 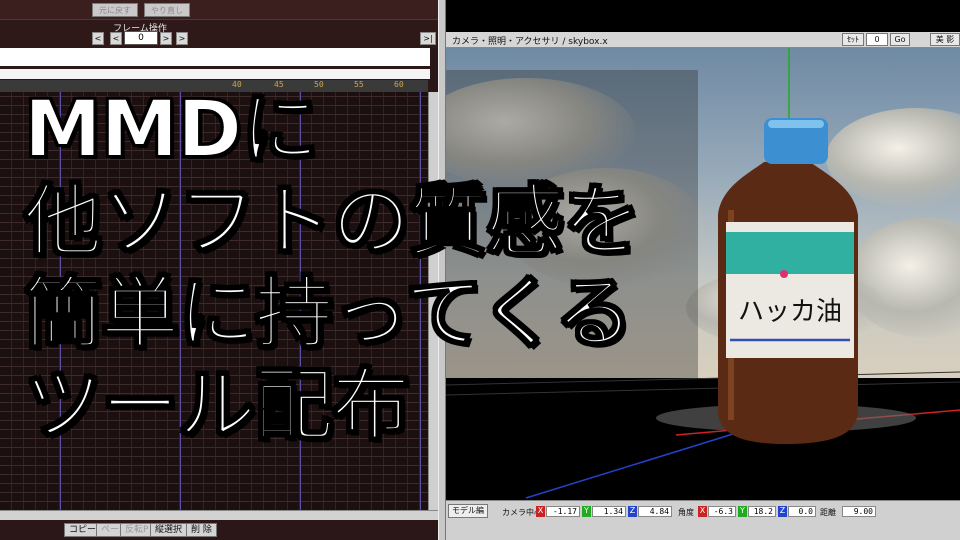 What do you see at coordinates (171, 130) in the screenshot?
I see `headline-line-1: MMDに` at bounding box center [171, 130].